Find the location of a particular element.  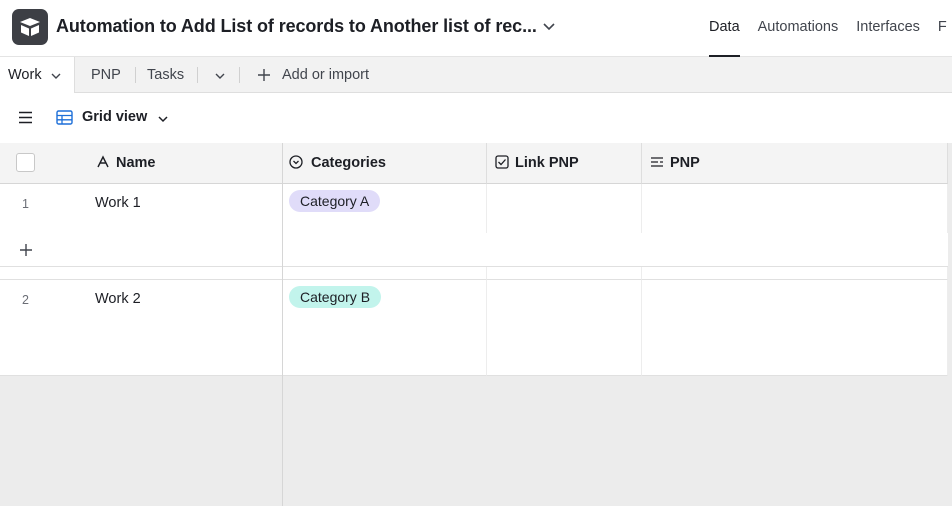

table-cell-link-pnp is located at coordinates (564, 328).